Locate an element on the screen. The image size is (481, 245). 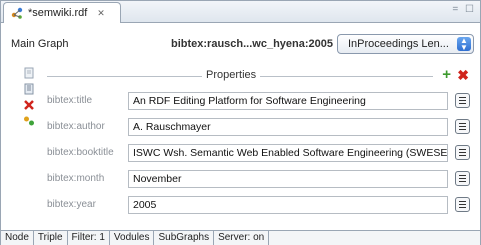
status-filter: Filter: 1 is located at coordinates (89, 237).